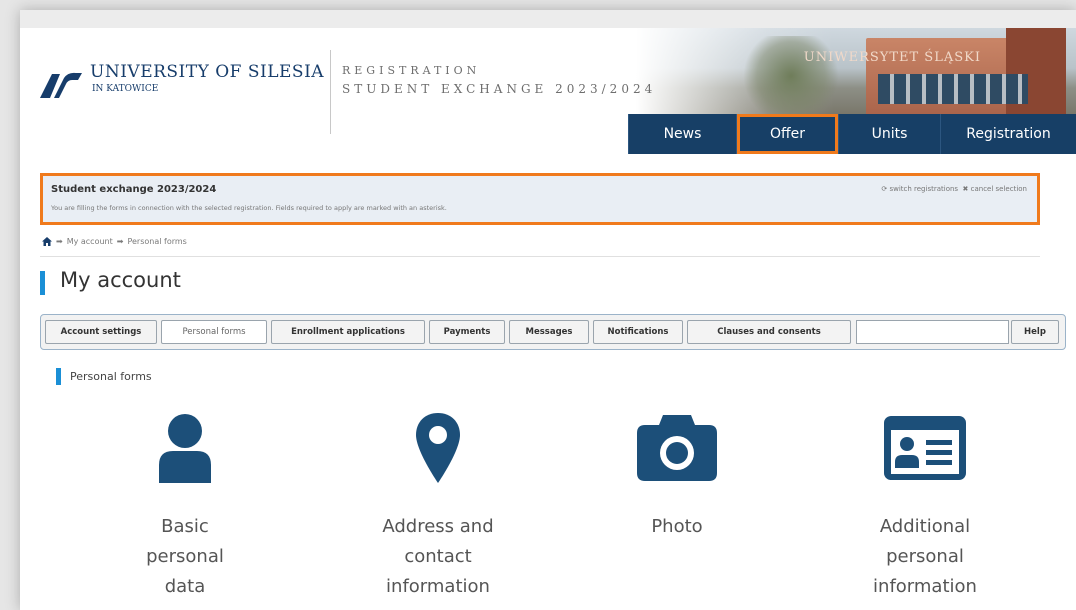 Image resolution: width=1076 pixels, height=610 pixels. I want to click on nav-offer: Offer, so click(787, 134).